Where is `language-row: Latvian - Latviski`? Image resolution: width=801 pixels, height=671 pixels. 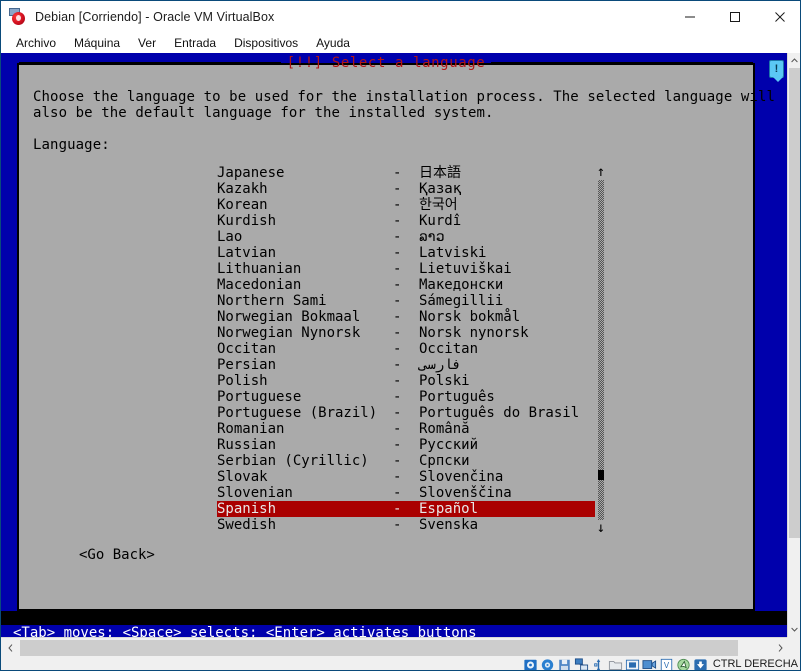
language-row: Latvian - Latviski is located at coordinates (406, 253).